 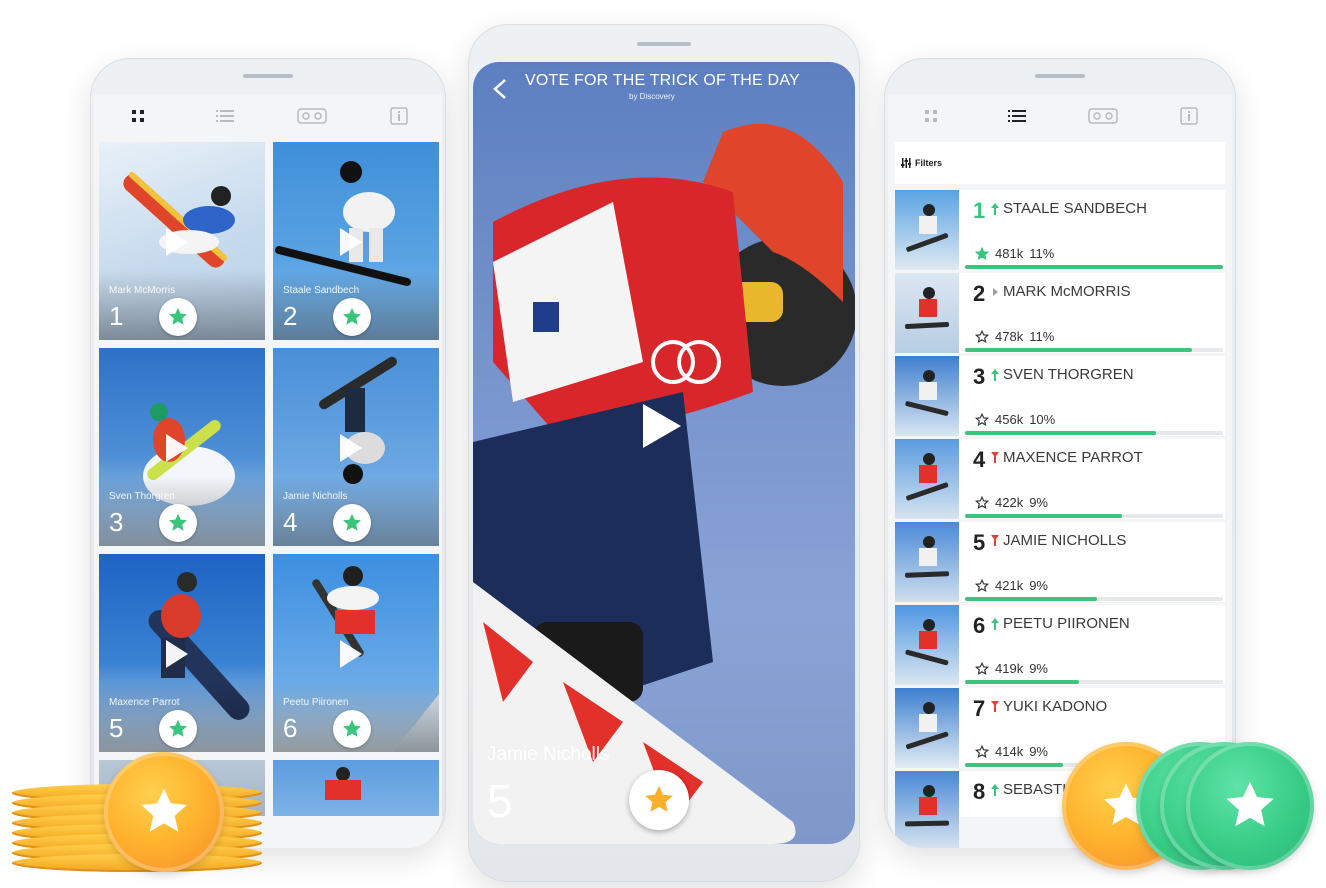 I want to click on rider-card: Sven Thorgren 3, so click(x=182, y=447).